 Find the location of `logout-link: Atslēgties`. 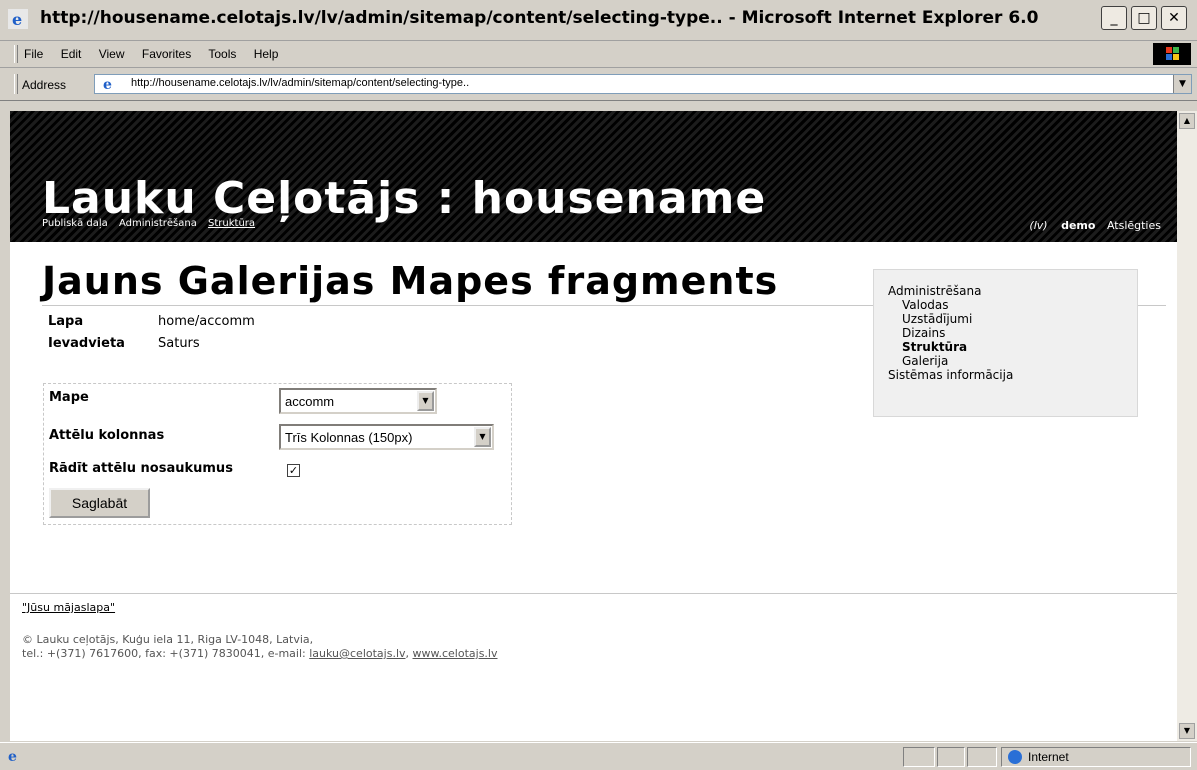

logout-link: Atslēgties is located at coordinates (1134, 225).